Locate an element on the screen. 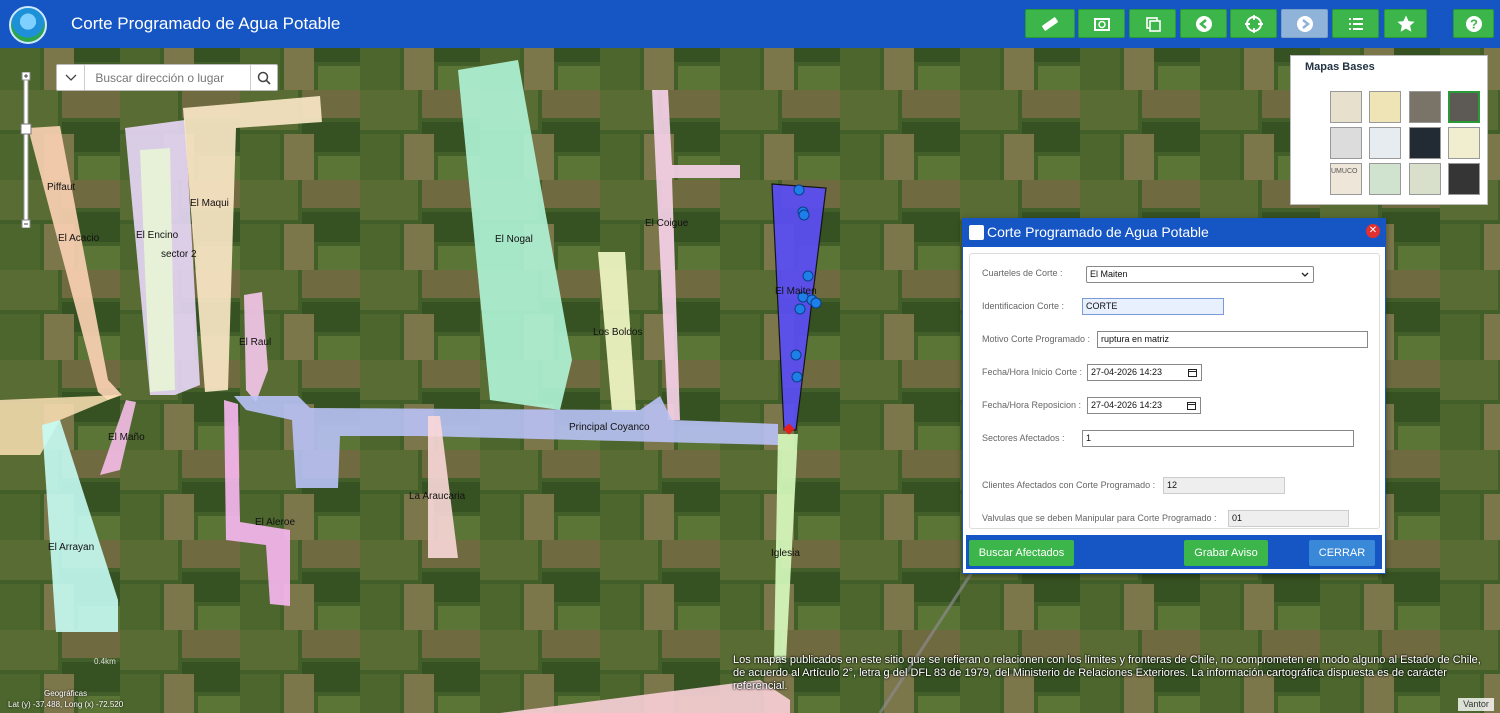 This screenshot has height=713, width=1500. fecha-inicio-value: 27-04-2026 14:23 is located at coordinates (1127, 372).